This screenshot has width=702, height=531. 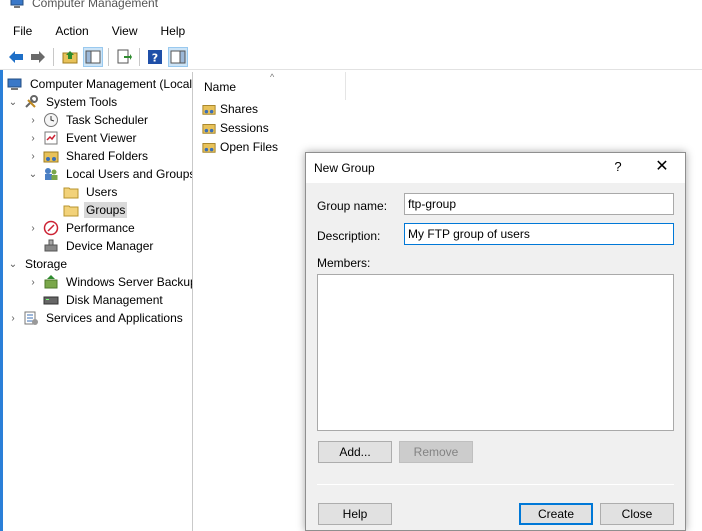 I want to click on sort-ascending-icon: ^, so click(x=272, y=77).